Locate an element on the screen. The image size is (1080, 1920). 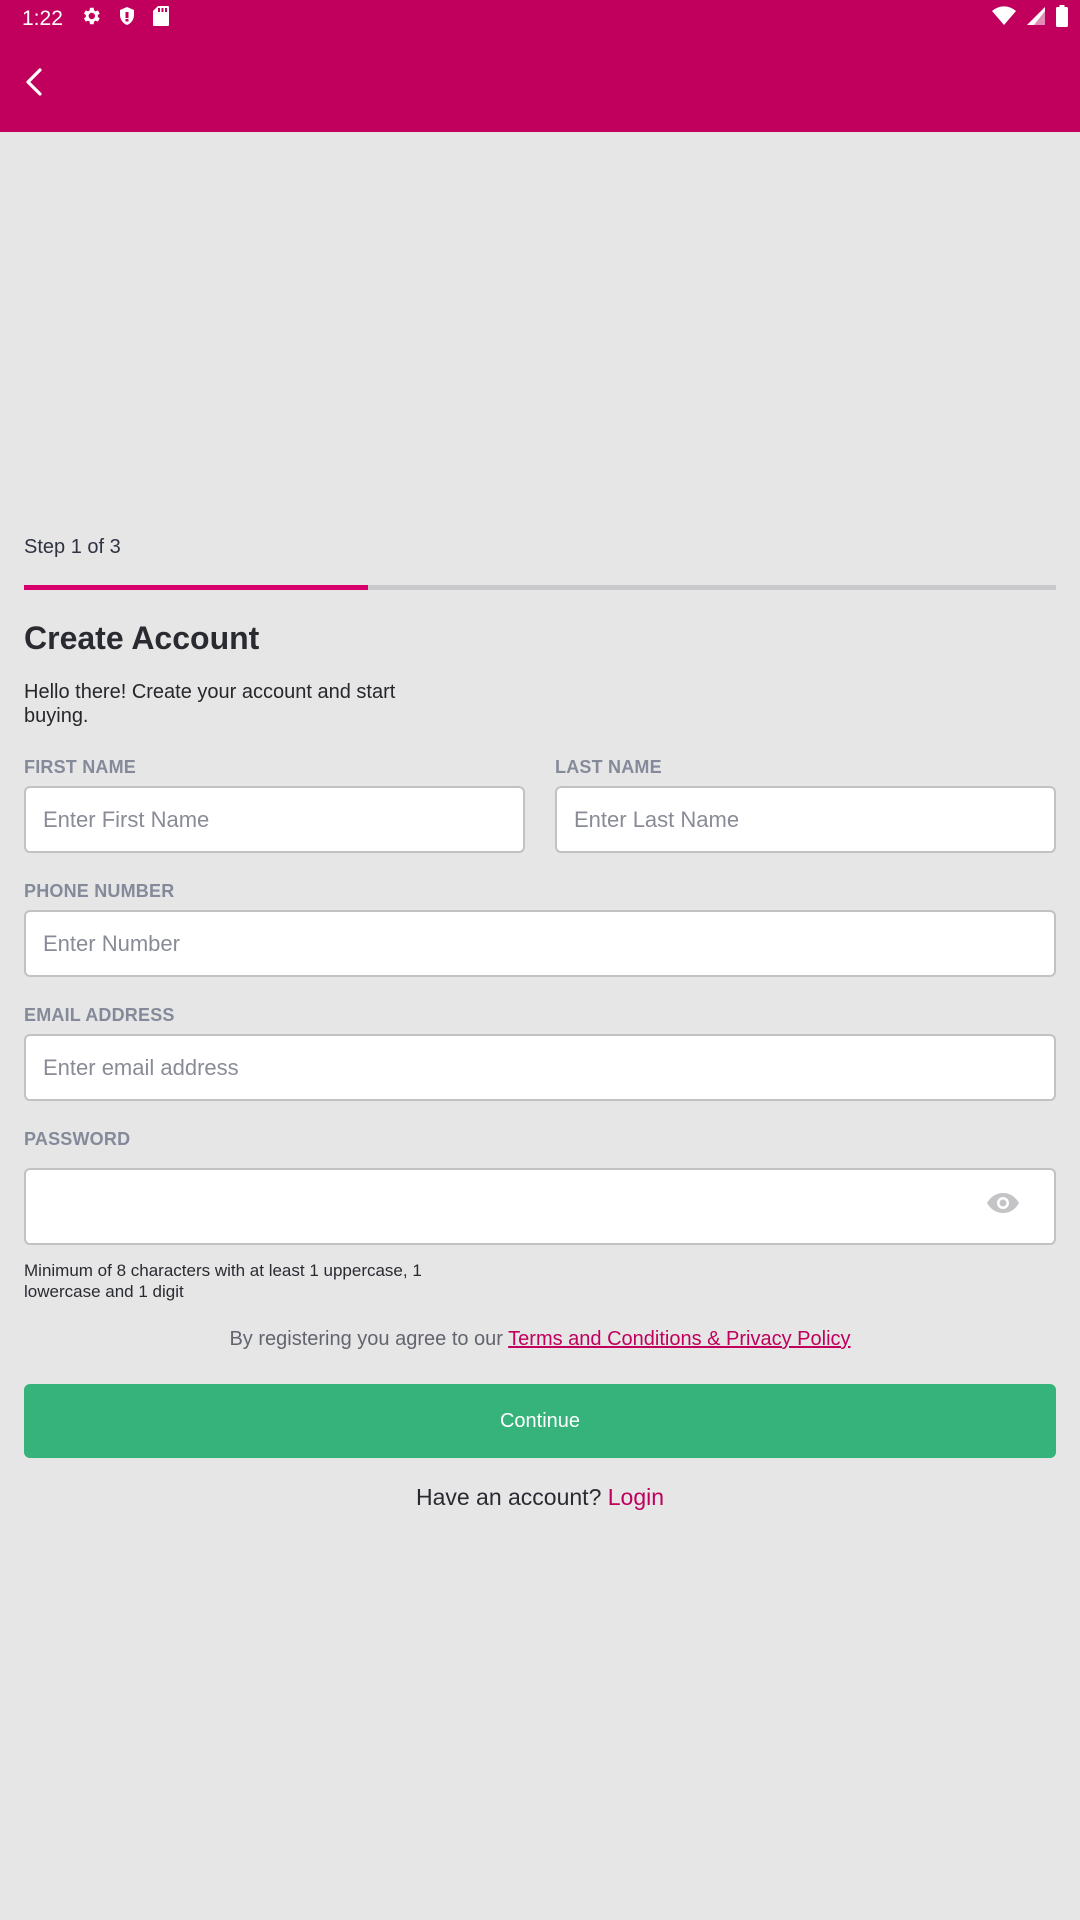
first-name-input is located at coordinates (274, 819).